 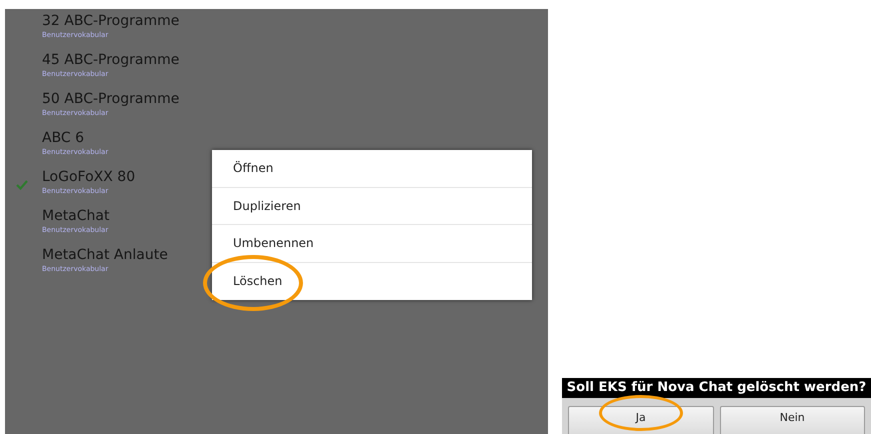 I want to click on vocabulary-title: ABC 6, so click(x=63, y=138).